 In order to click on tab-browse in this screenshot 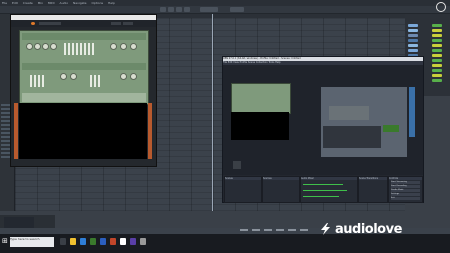, I will do `click(116, 23)`.